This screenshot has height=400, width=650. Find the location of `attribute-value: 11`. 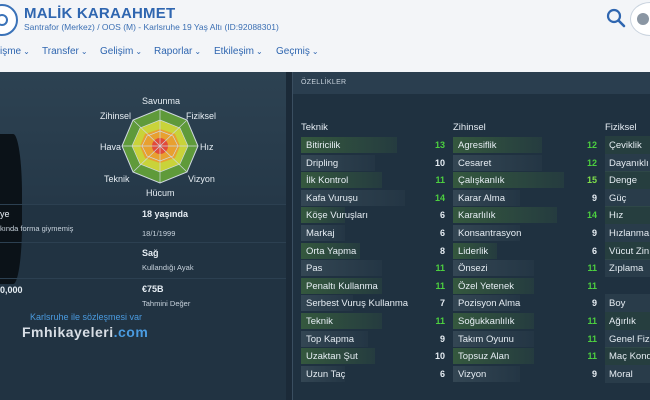

attribute-value: 11 is located at coordinates (592, 268).